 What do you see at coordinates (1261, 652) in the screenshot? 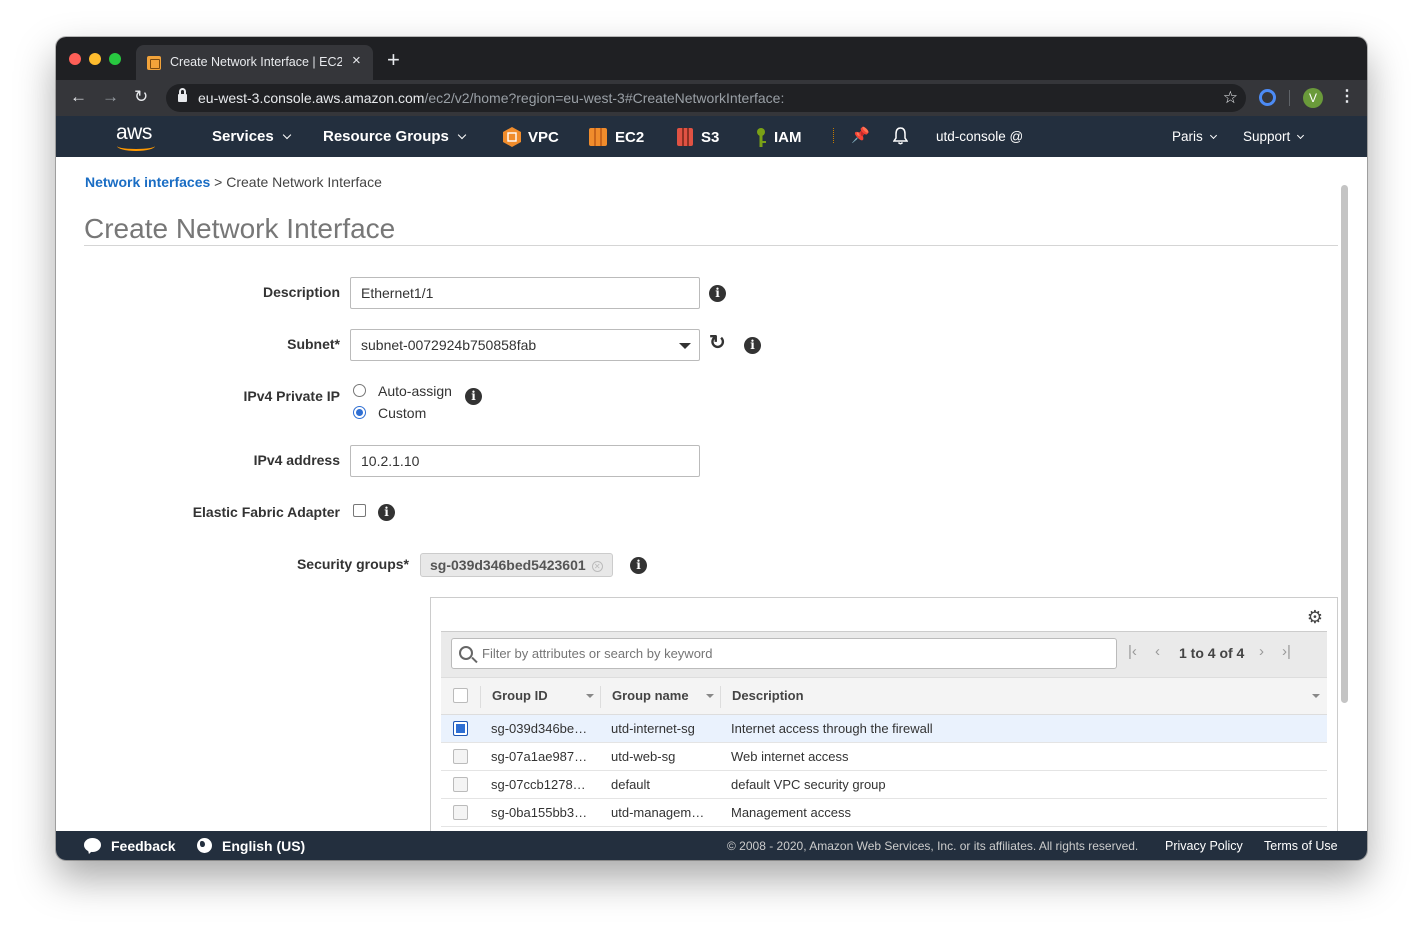
I see `next-page-icon: ›` at bounding box center [1261, 652].